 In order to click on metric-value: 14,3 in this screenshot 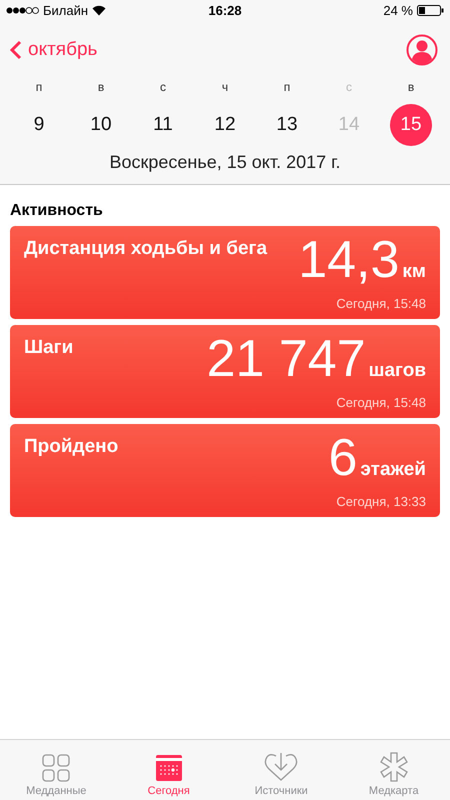, I will do `click(349, 260)`.